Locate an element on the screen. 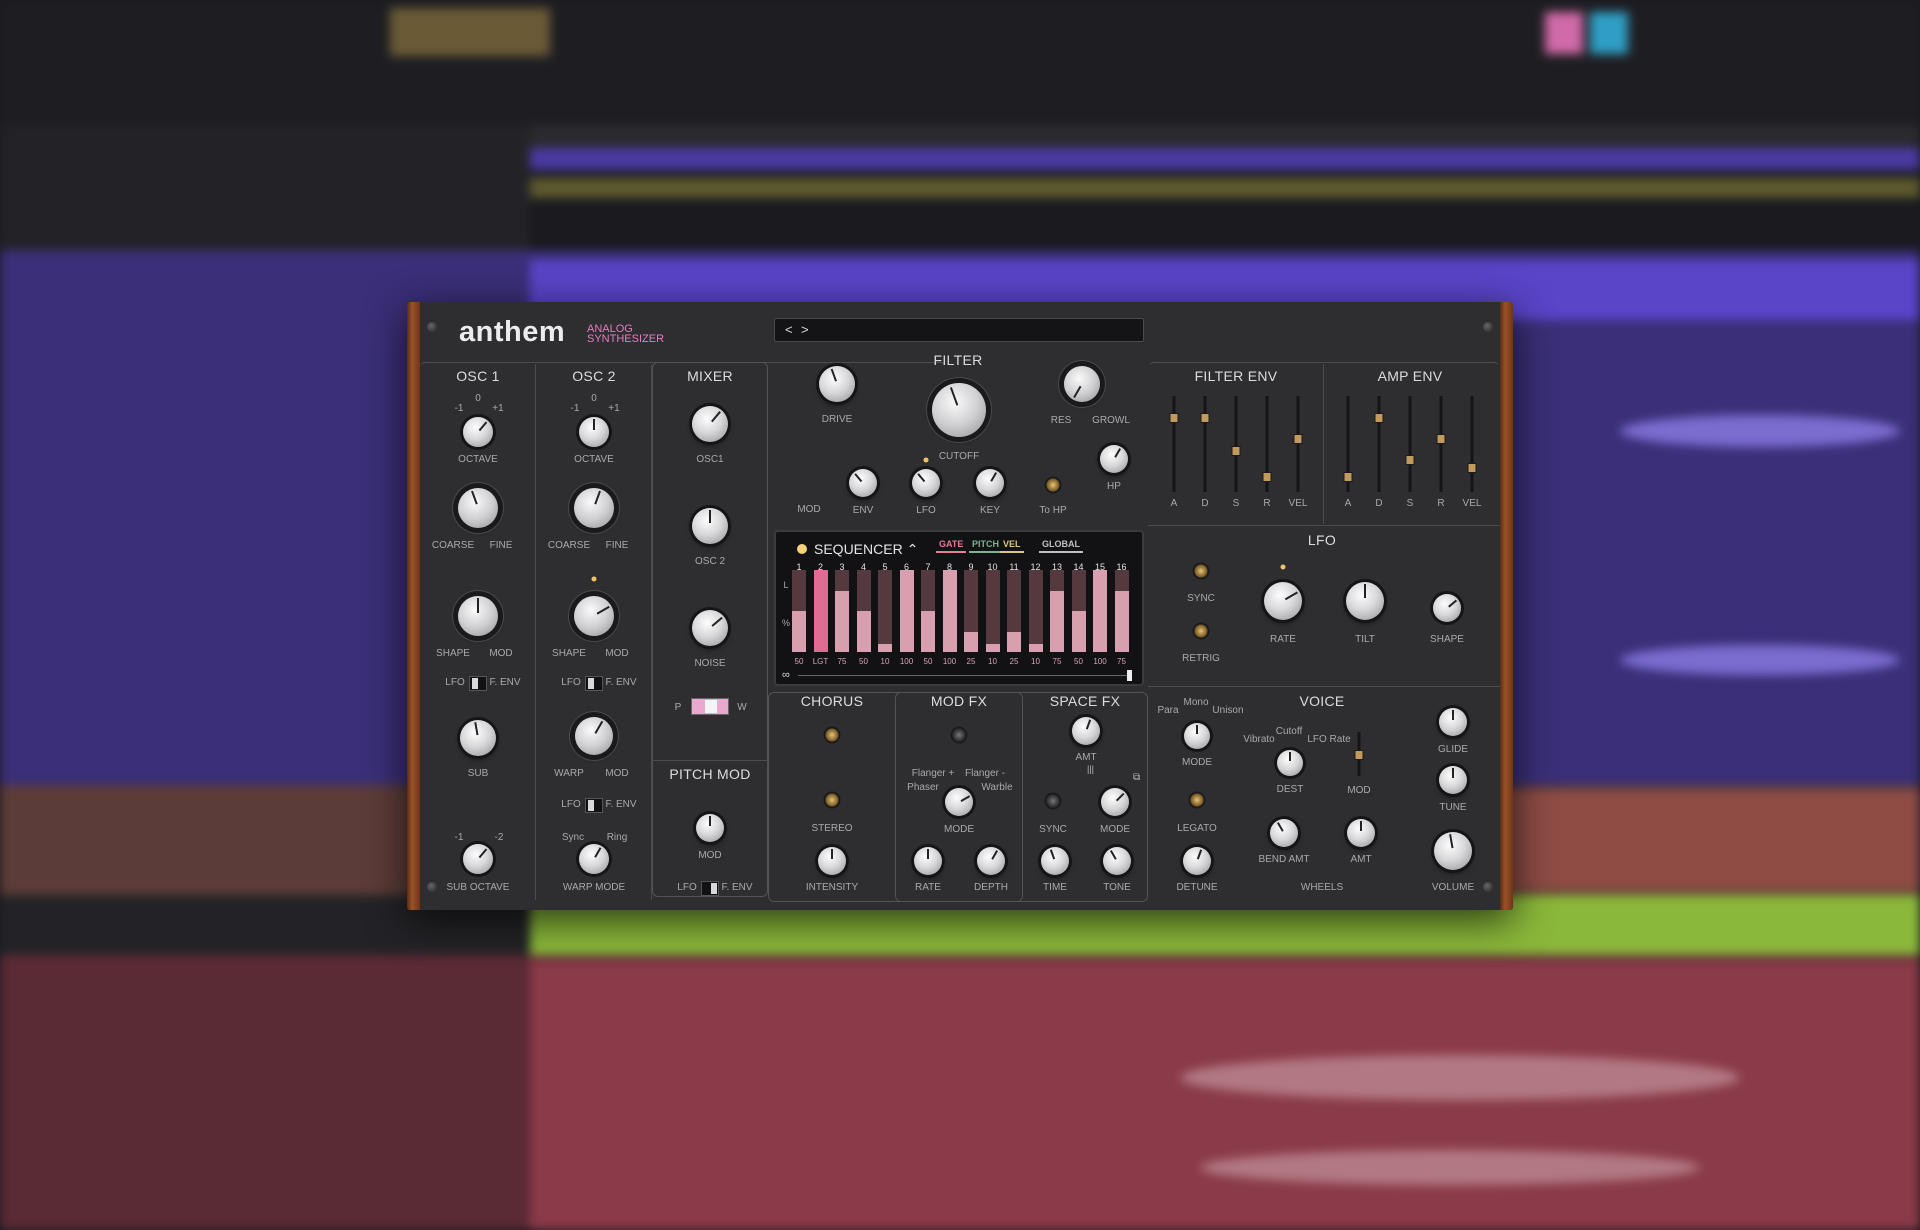 Image resolution: width=1920 pixels, height=1230 pixels. osc1-sub-knob is located at coordinates (478, 738).